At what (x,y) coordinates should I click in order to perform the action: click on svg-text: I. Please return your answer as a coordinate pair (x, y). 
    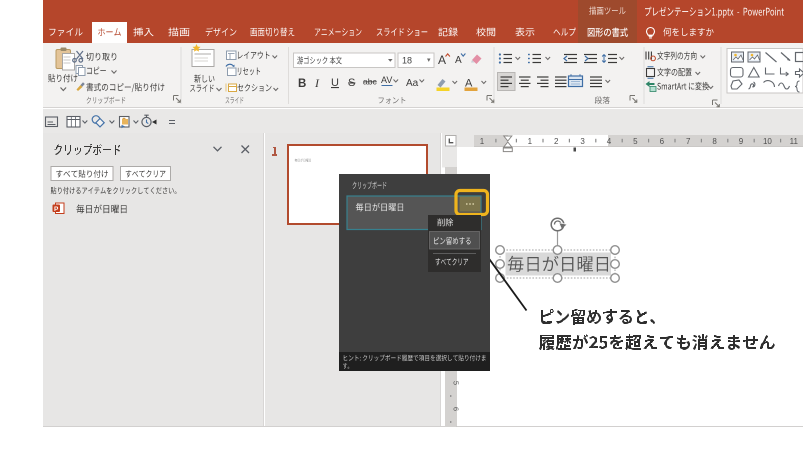
    Looking at the image, I should click on (317, 83).